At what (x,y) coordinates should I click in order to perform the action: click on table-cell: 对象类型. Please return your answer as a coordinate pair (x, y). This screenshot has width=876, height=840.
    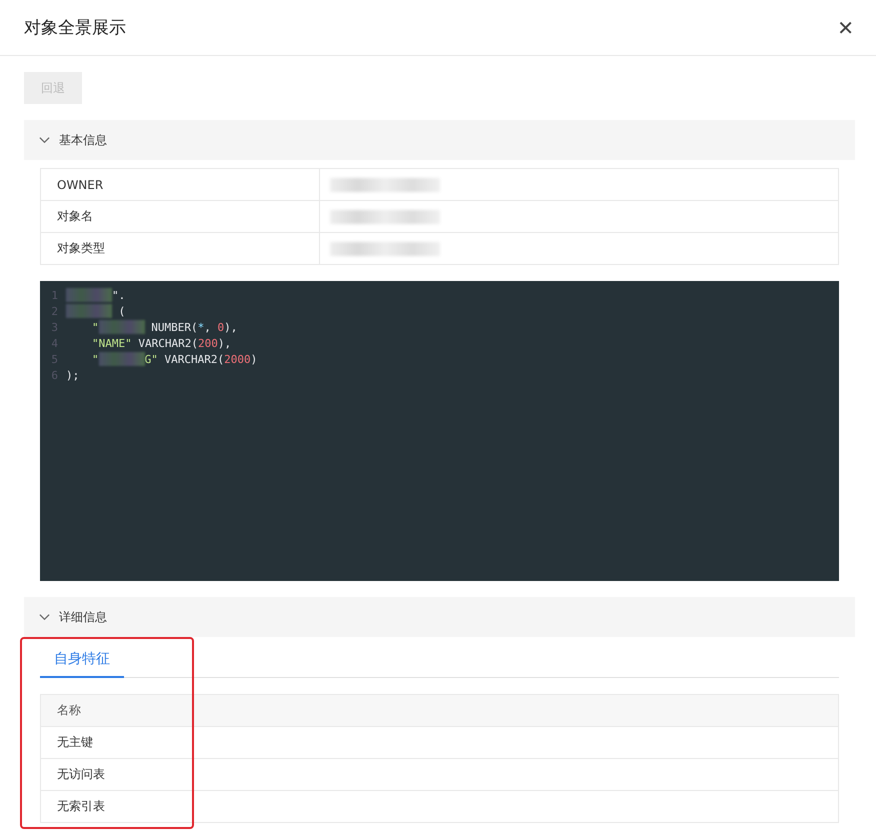
    Looking at the image, I should click on (180, 248).